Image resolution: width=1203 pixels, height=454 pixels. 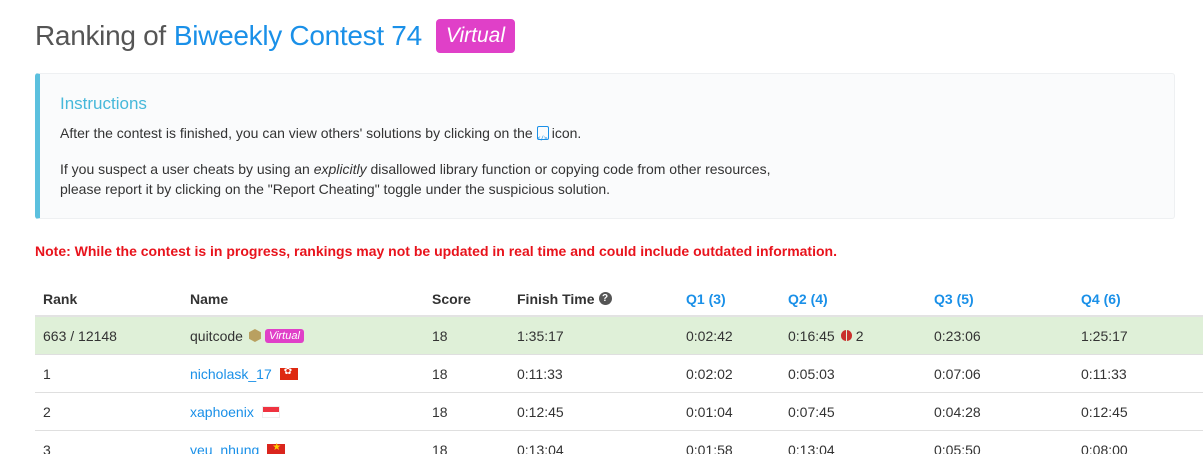 What do you see at coordinates (808, 298) in the screenshot?
I see `header-q2-link: Q2 (4)` at bounding box center [808, 298].